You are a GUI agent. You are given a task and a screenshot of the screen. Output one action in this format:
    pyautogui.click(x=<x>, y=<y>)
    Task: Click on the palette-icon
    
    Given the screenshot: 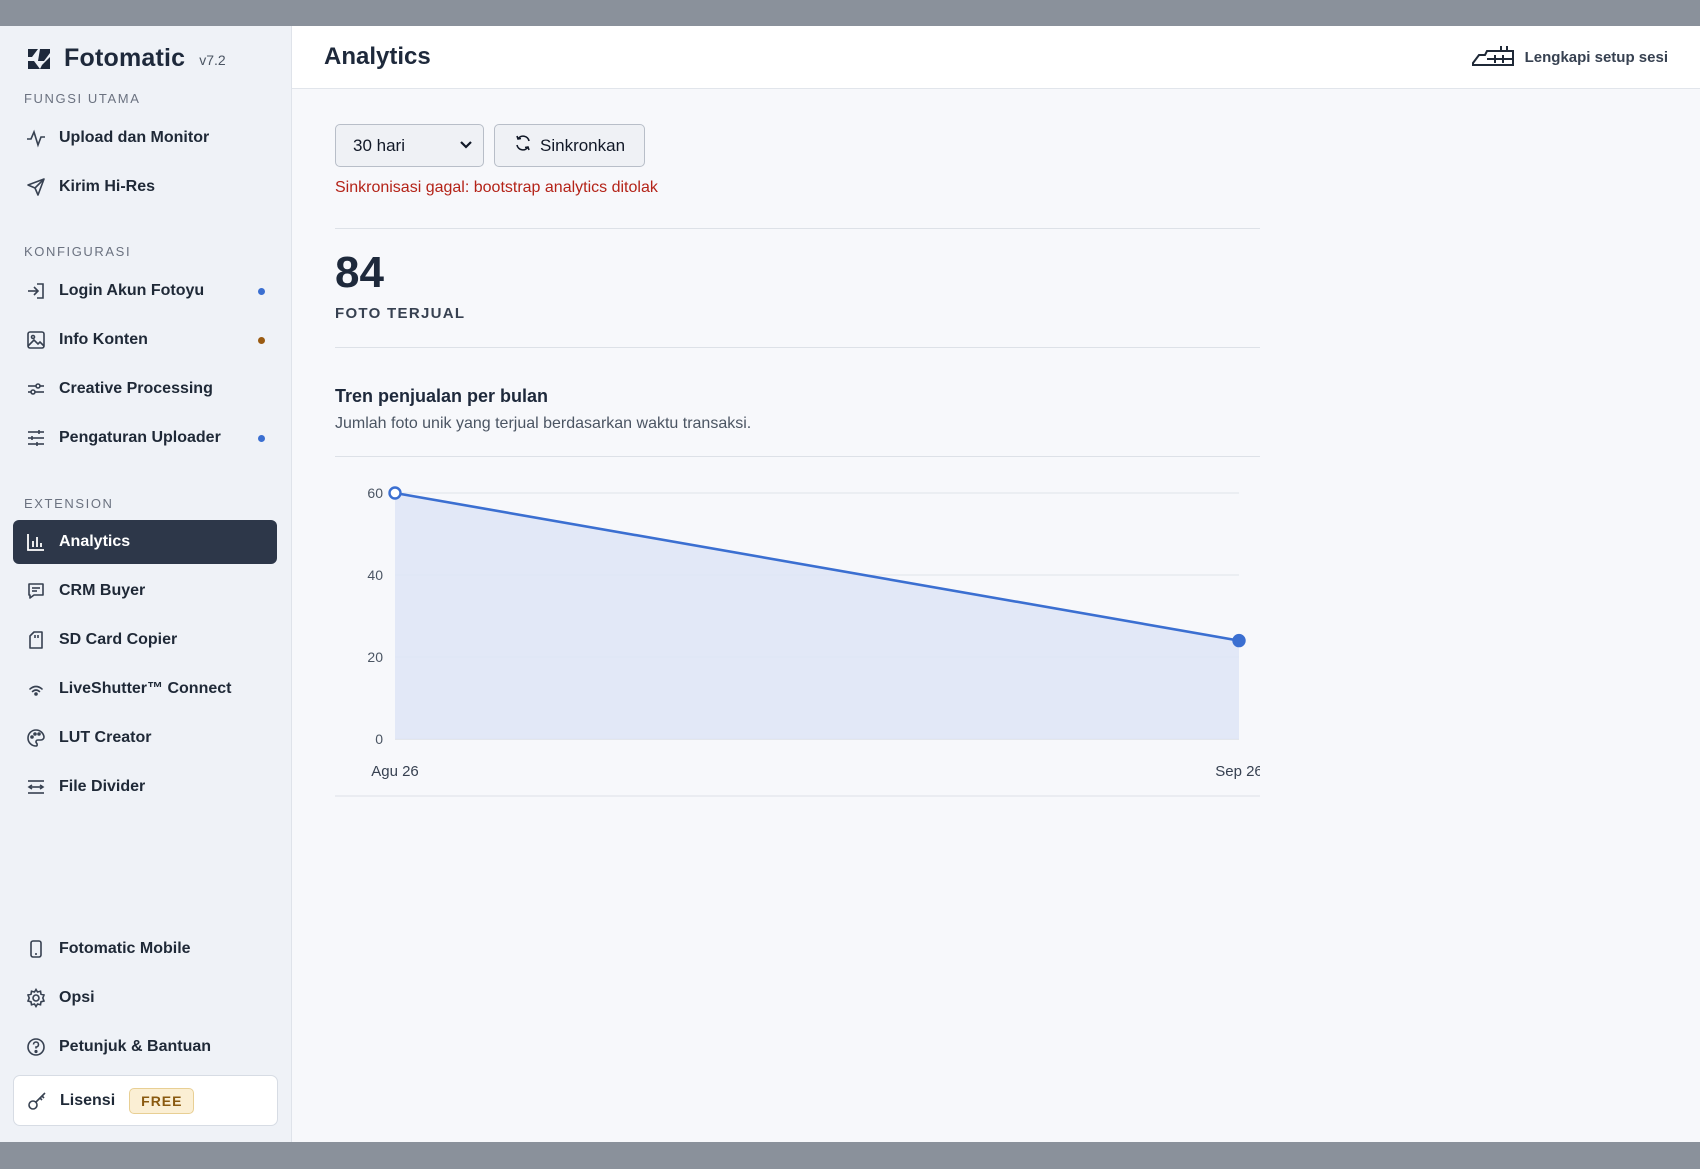 What is the action you would take?
    pyautogui.click(x=36, y=738)
    